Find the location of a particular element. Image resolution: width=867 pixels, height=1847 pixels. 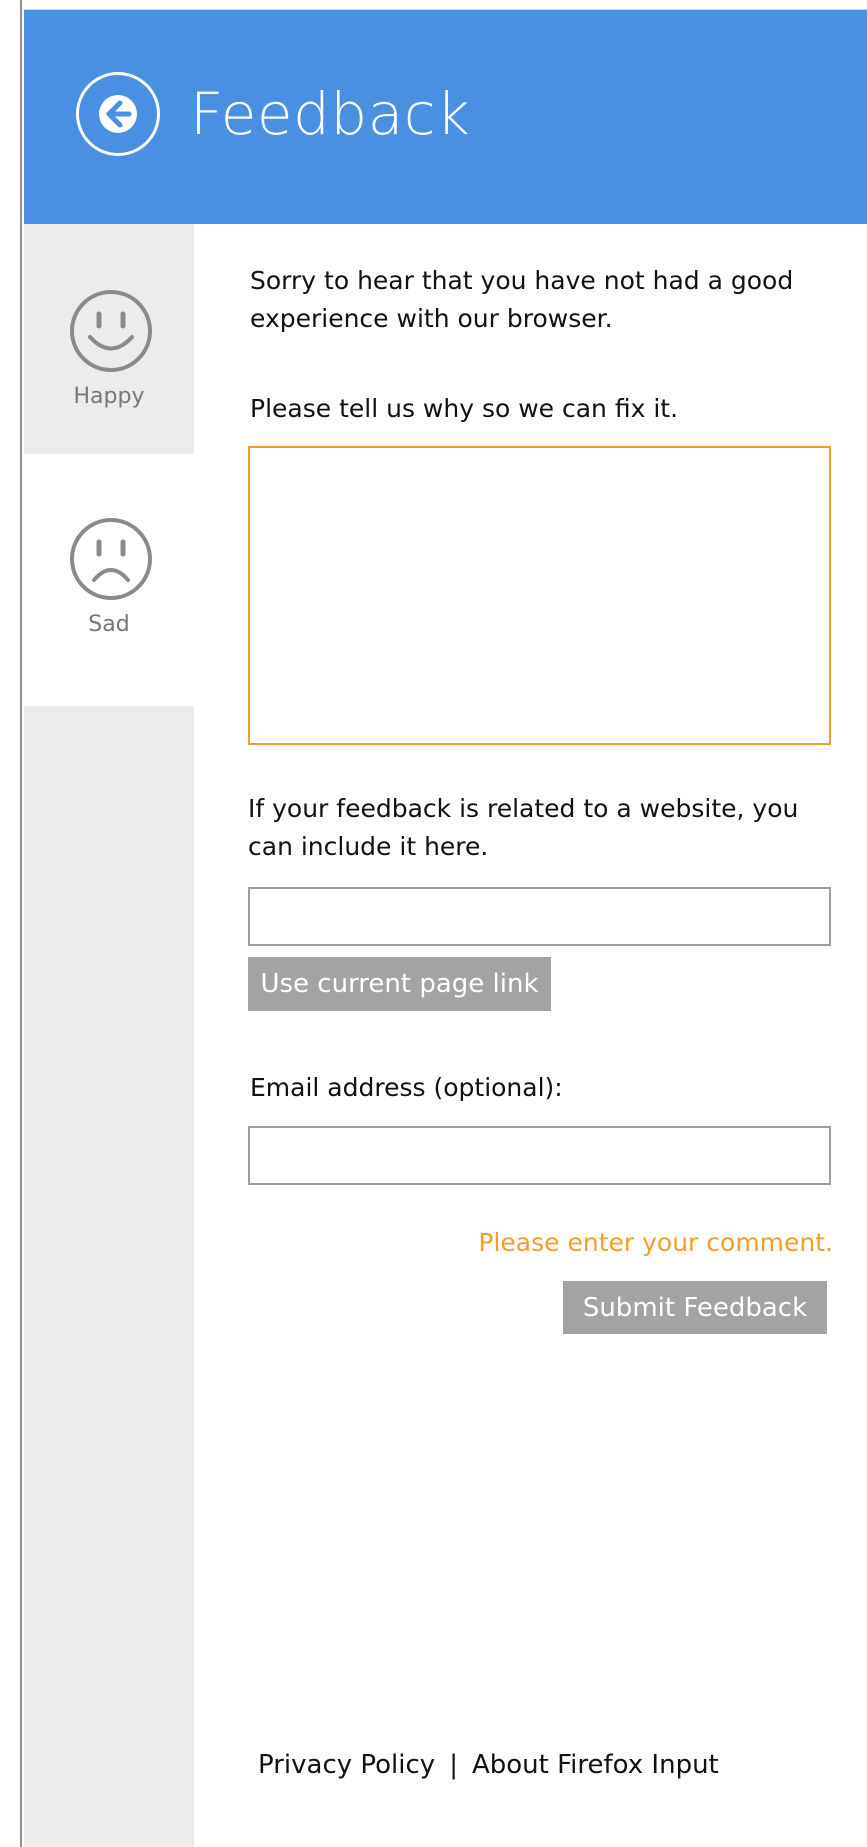

about-firefox-input-link: About Firefox Input is located at coordinates (595, 1765).